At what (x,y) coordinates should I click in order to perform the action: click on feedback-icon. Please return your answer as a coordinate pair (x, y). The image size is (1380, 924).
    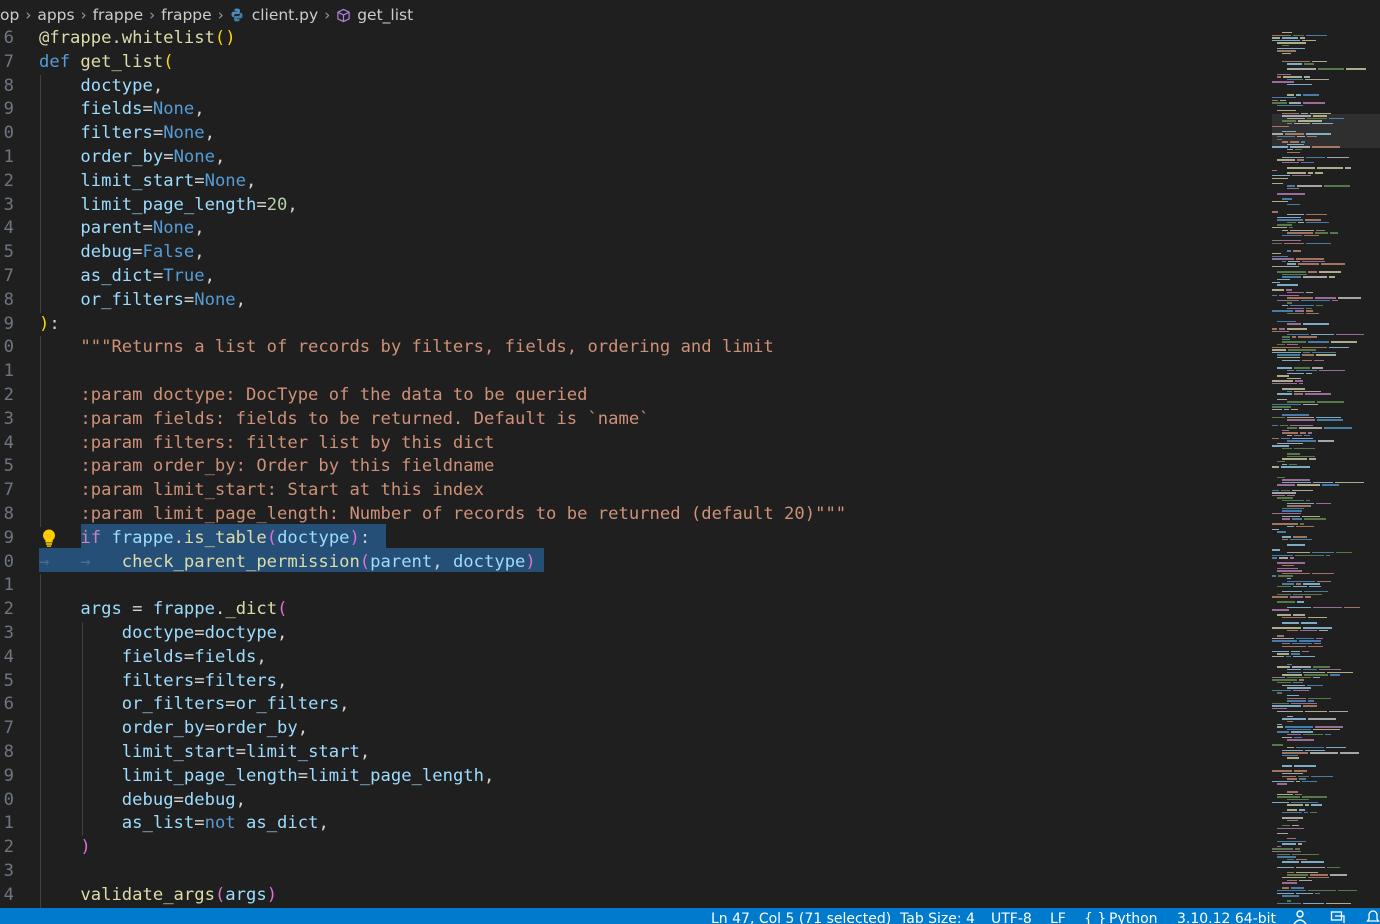
    Looking at the image, I should click on (1338, 917).